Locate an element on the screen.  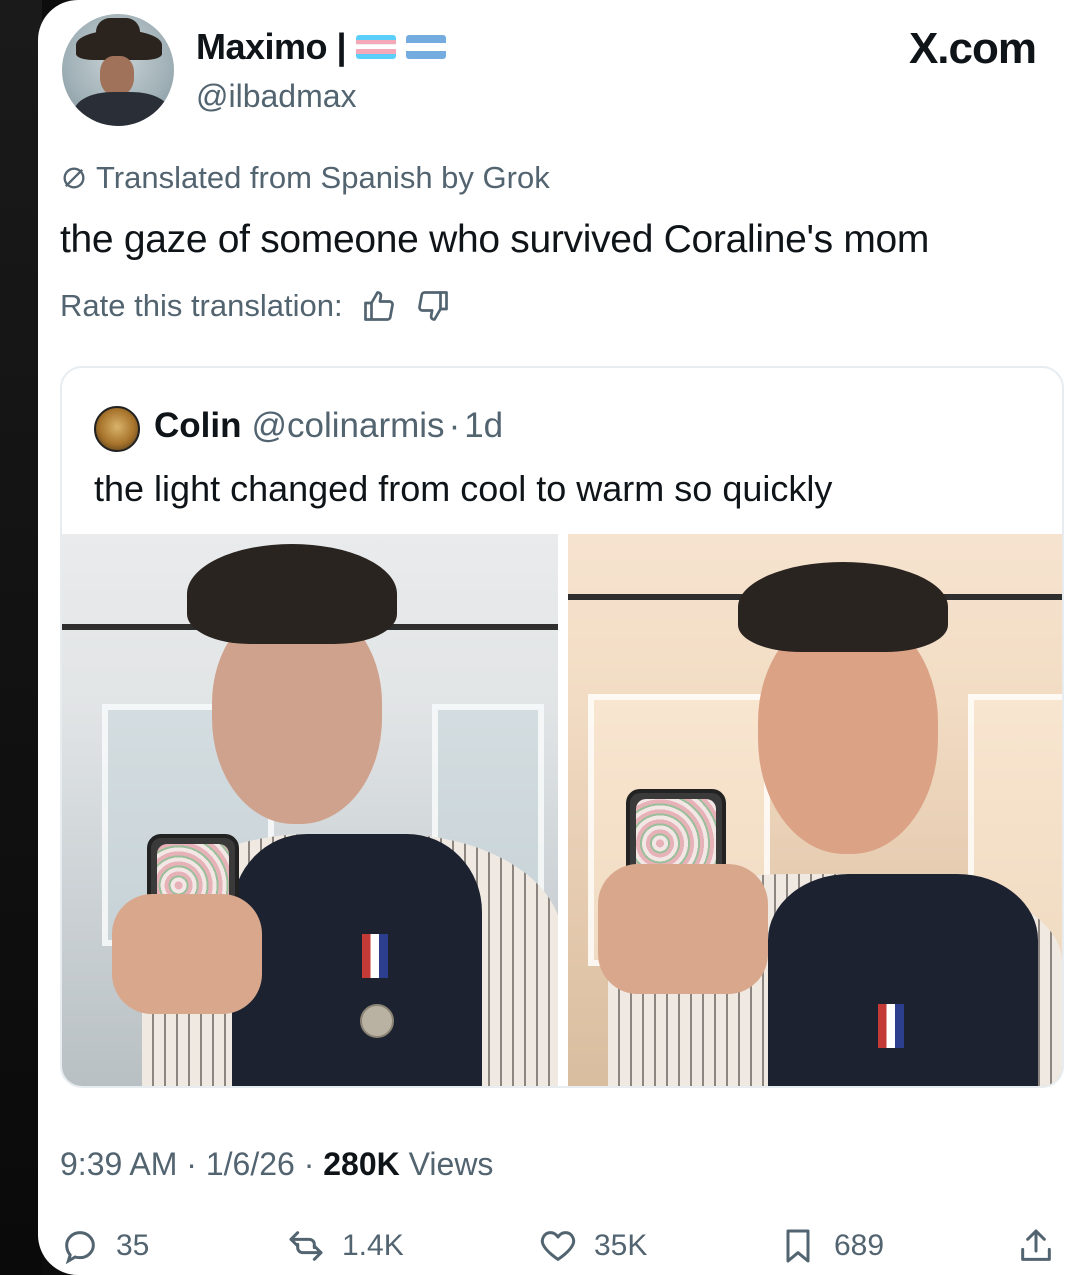
like-count: 35K is located at coordinates (621, 1245).